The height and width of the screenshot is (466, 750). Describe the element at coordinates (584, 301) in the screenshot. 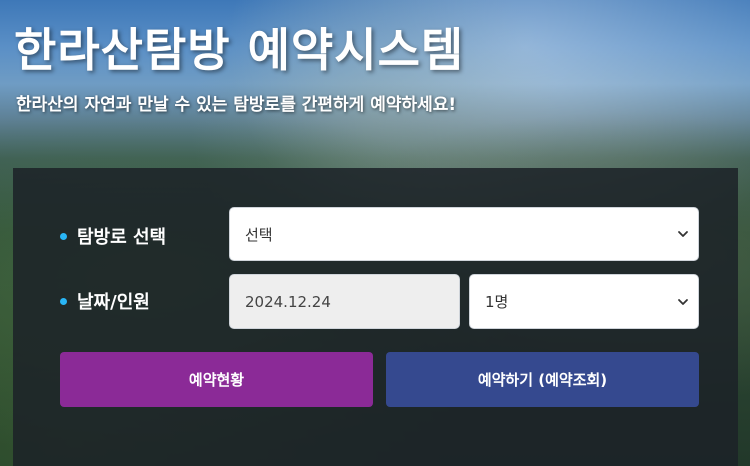

I see `people-select: 1명` at that location.